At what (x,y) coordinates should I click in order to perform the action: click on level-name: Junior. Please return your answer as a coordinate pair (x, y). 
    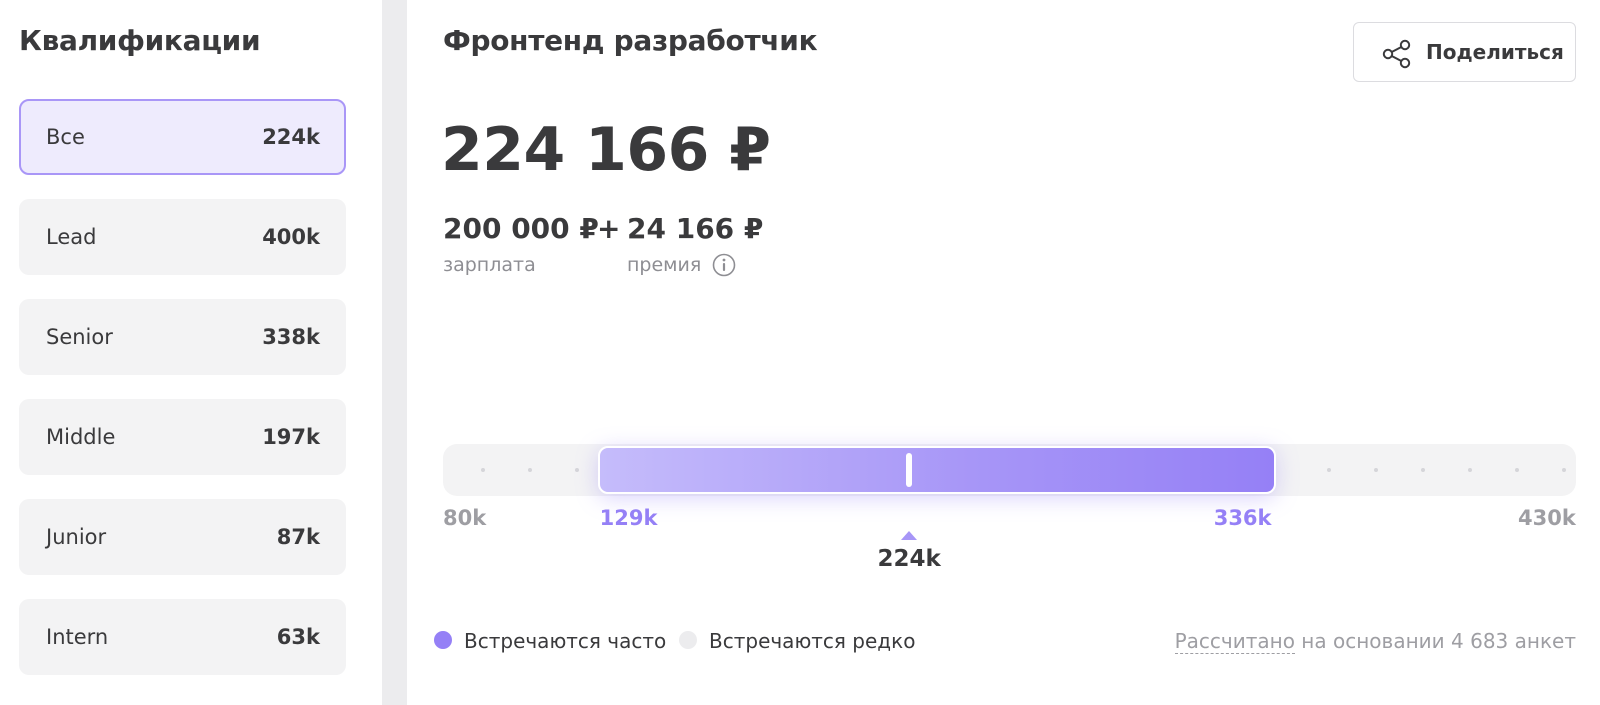
    Looking at the image, I should click on (76, 537).